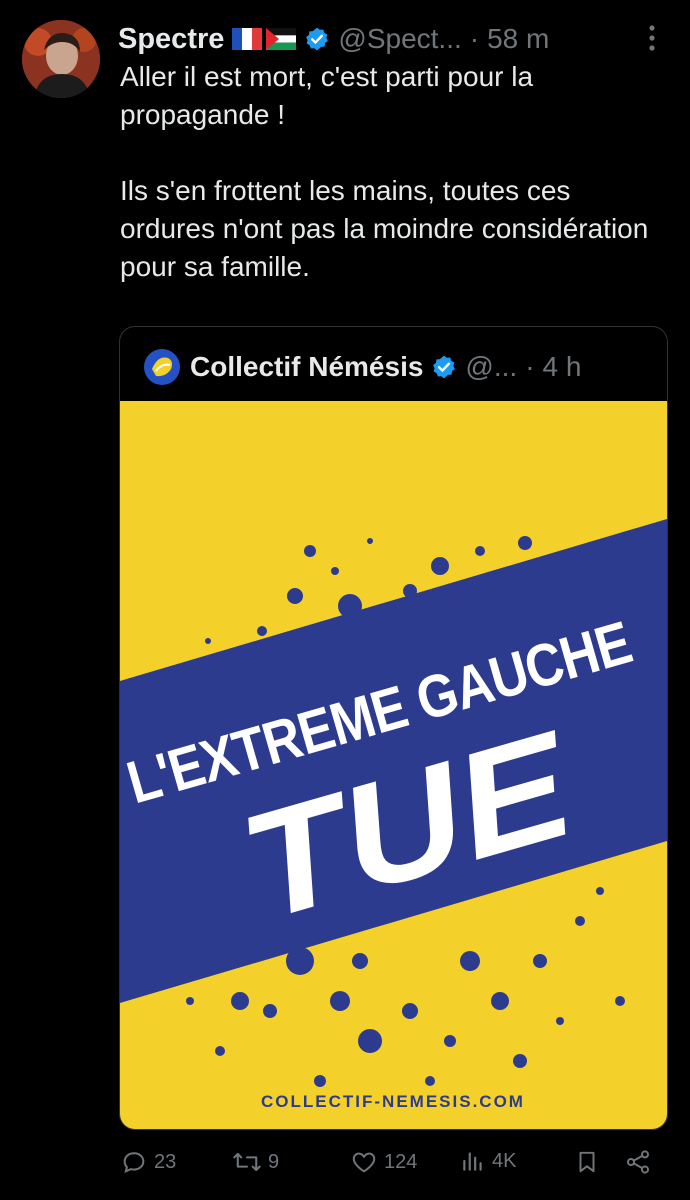 This screenshot has width=690, height=1200. I want to click on views-count: 4K, so click(504, 1160).